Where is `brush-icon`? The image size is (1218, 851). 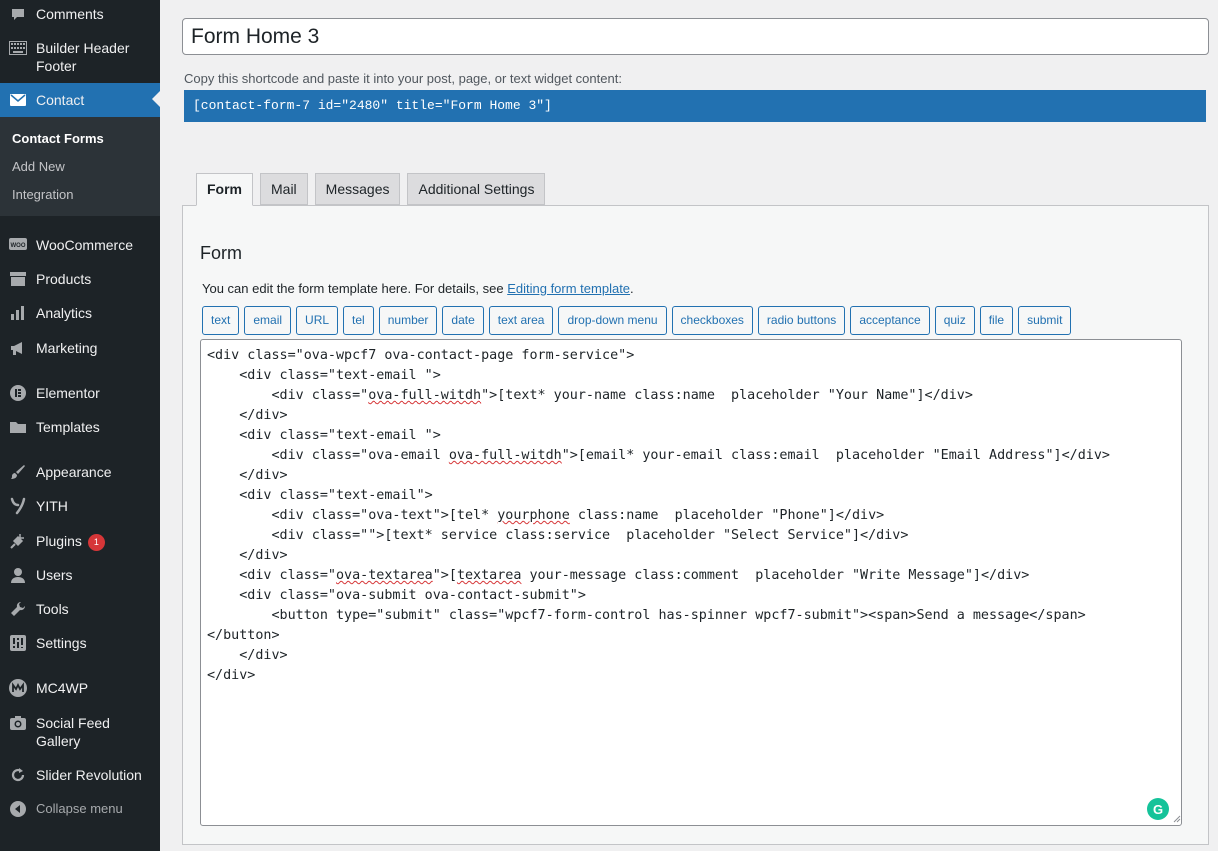 brush-icon is located at coordinates (18, 472).